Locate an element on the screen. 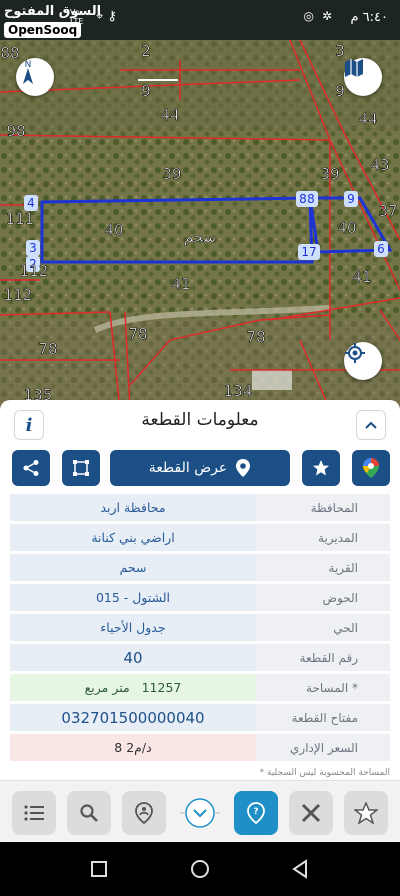 The width and height of the screenshot is (400, 896). polygon-icon is located at coordinates (81, 468).